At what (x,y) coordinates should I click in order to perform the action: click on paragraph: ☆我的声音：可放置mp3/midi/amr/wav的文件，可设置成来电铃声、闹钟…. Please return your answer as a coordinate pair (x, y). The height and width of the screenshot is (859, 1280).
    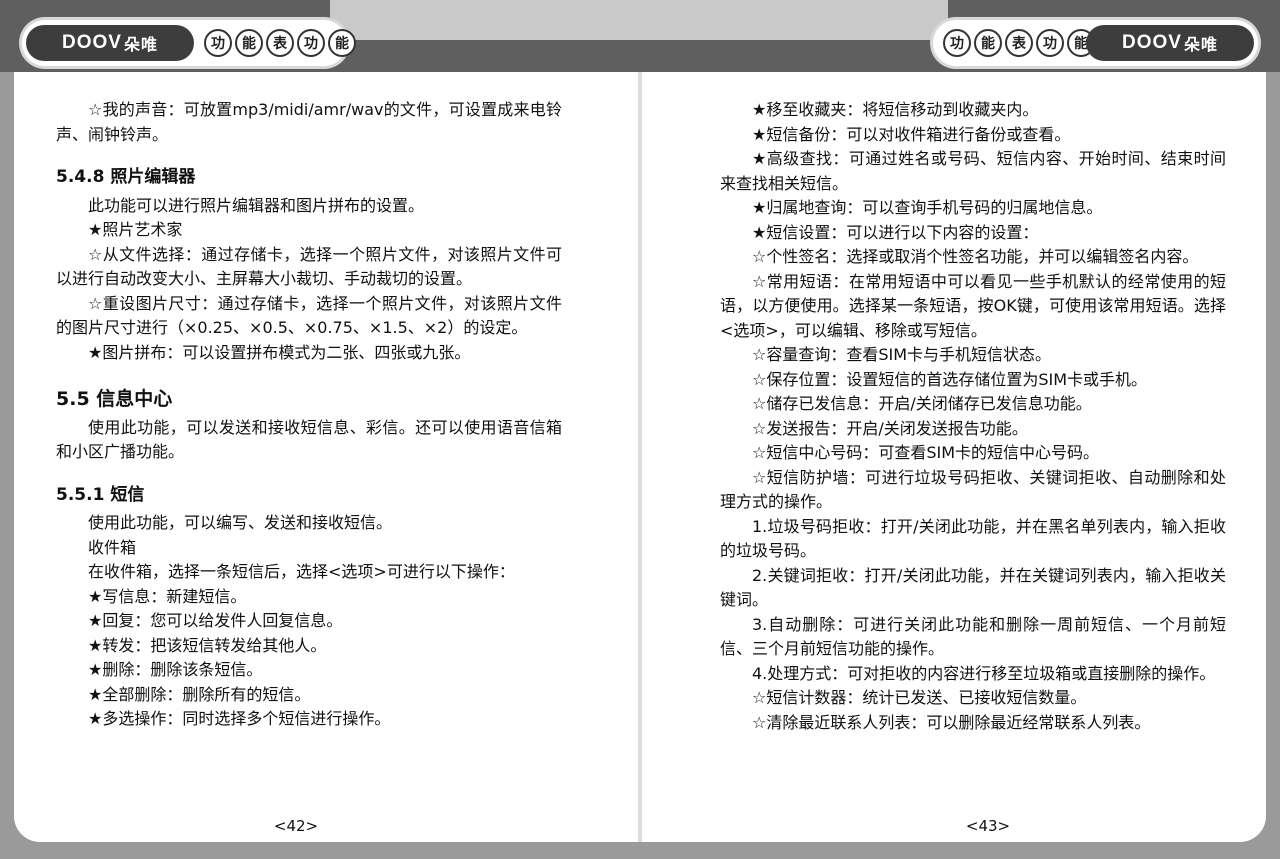
    Looking at the image, I should click on (309, 122).